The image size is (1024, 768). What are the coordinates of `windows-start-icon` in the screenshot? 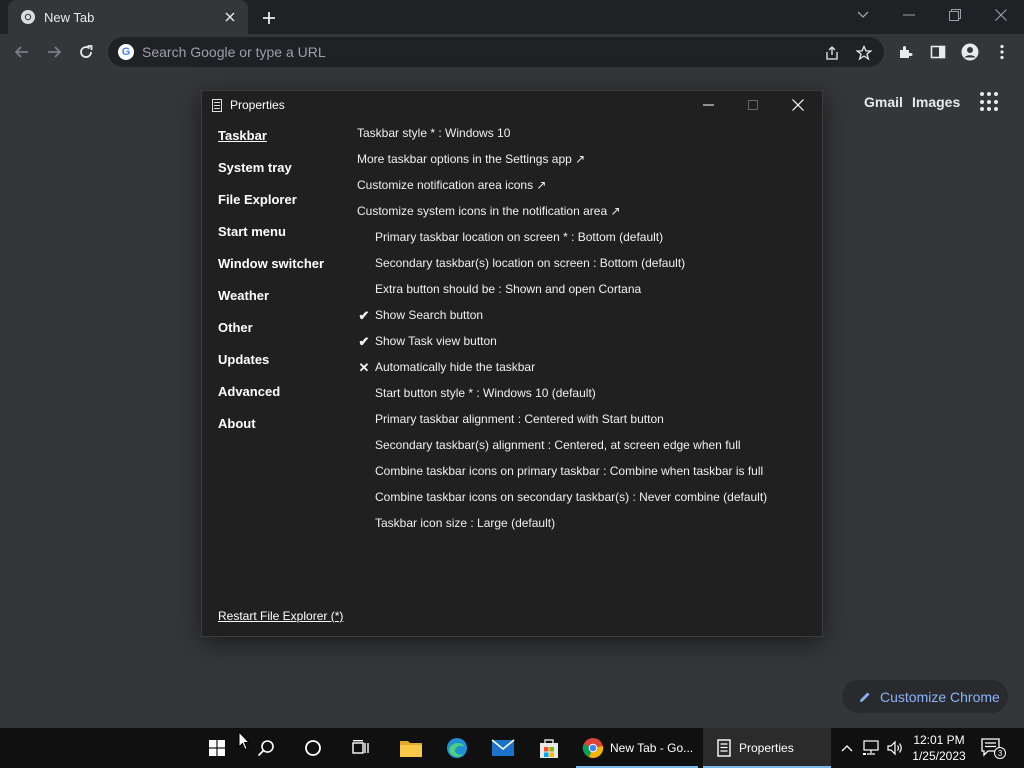 It's located at (217, 748).